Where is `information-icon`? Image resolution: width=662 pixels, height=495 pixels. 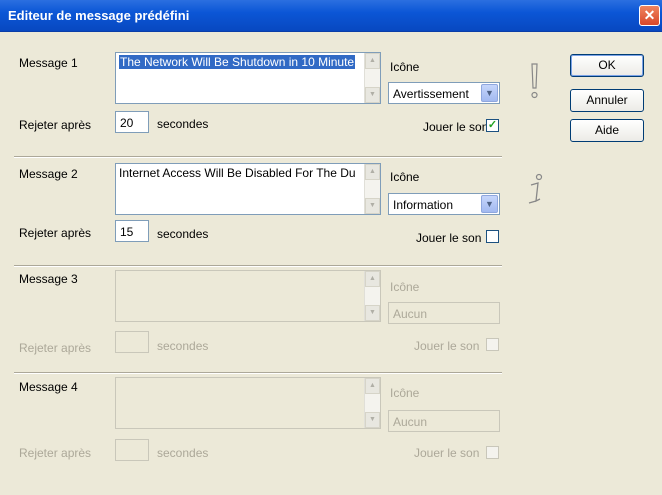
information-icon is located at coordinates (535, 188).